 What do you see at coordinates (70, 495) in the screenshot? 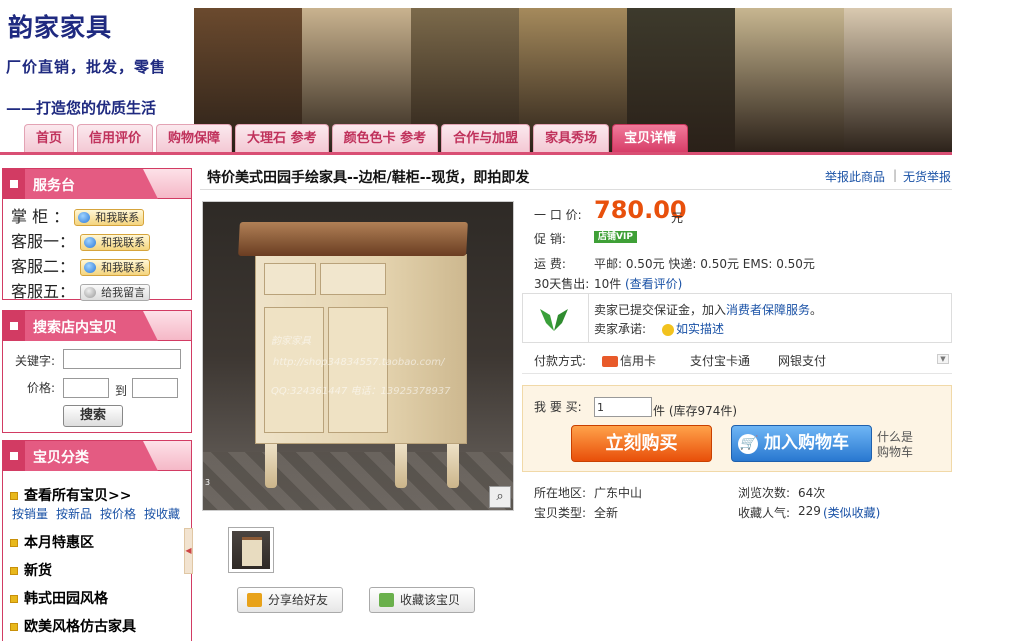
I see `category-all: 查看所有宝贝>>` at bounding box center [70, 495].